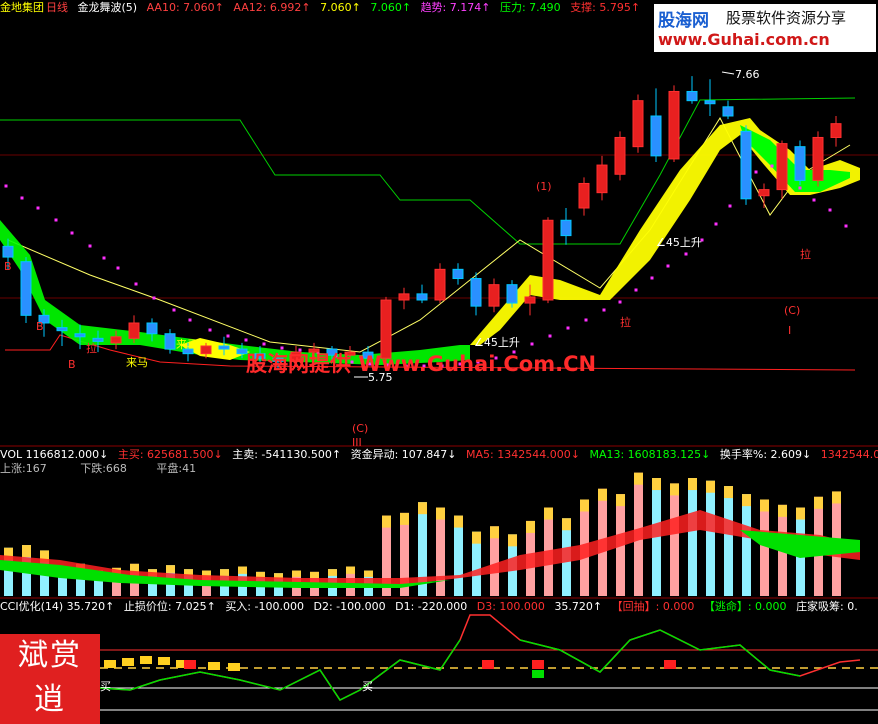 The height and width of the screenshot is (724, 878). What do you see at coordinates (187, 344) in the screenshot?
I see `laima-label-2: 来马` at bounding box center [187, 344].